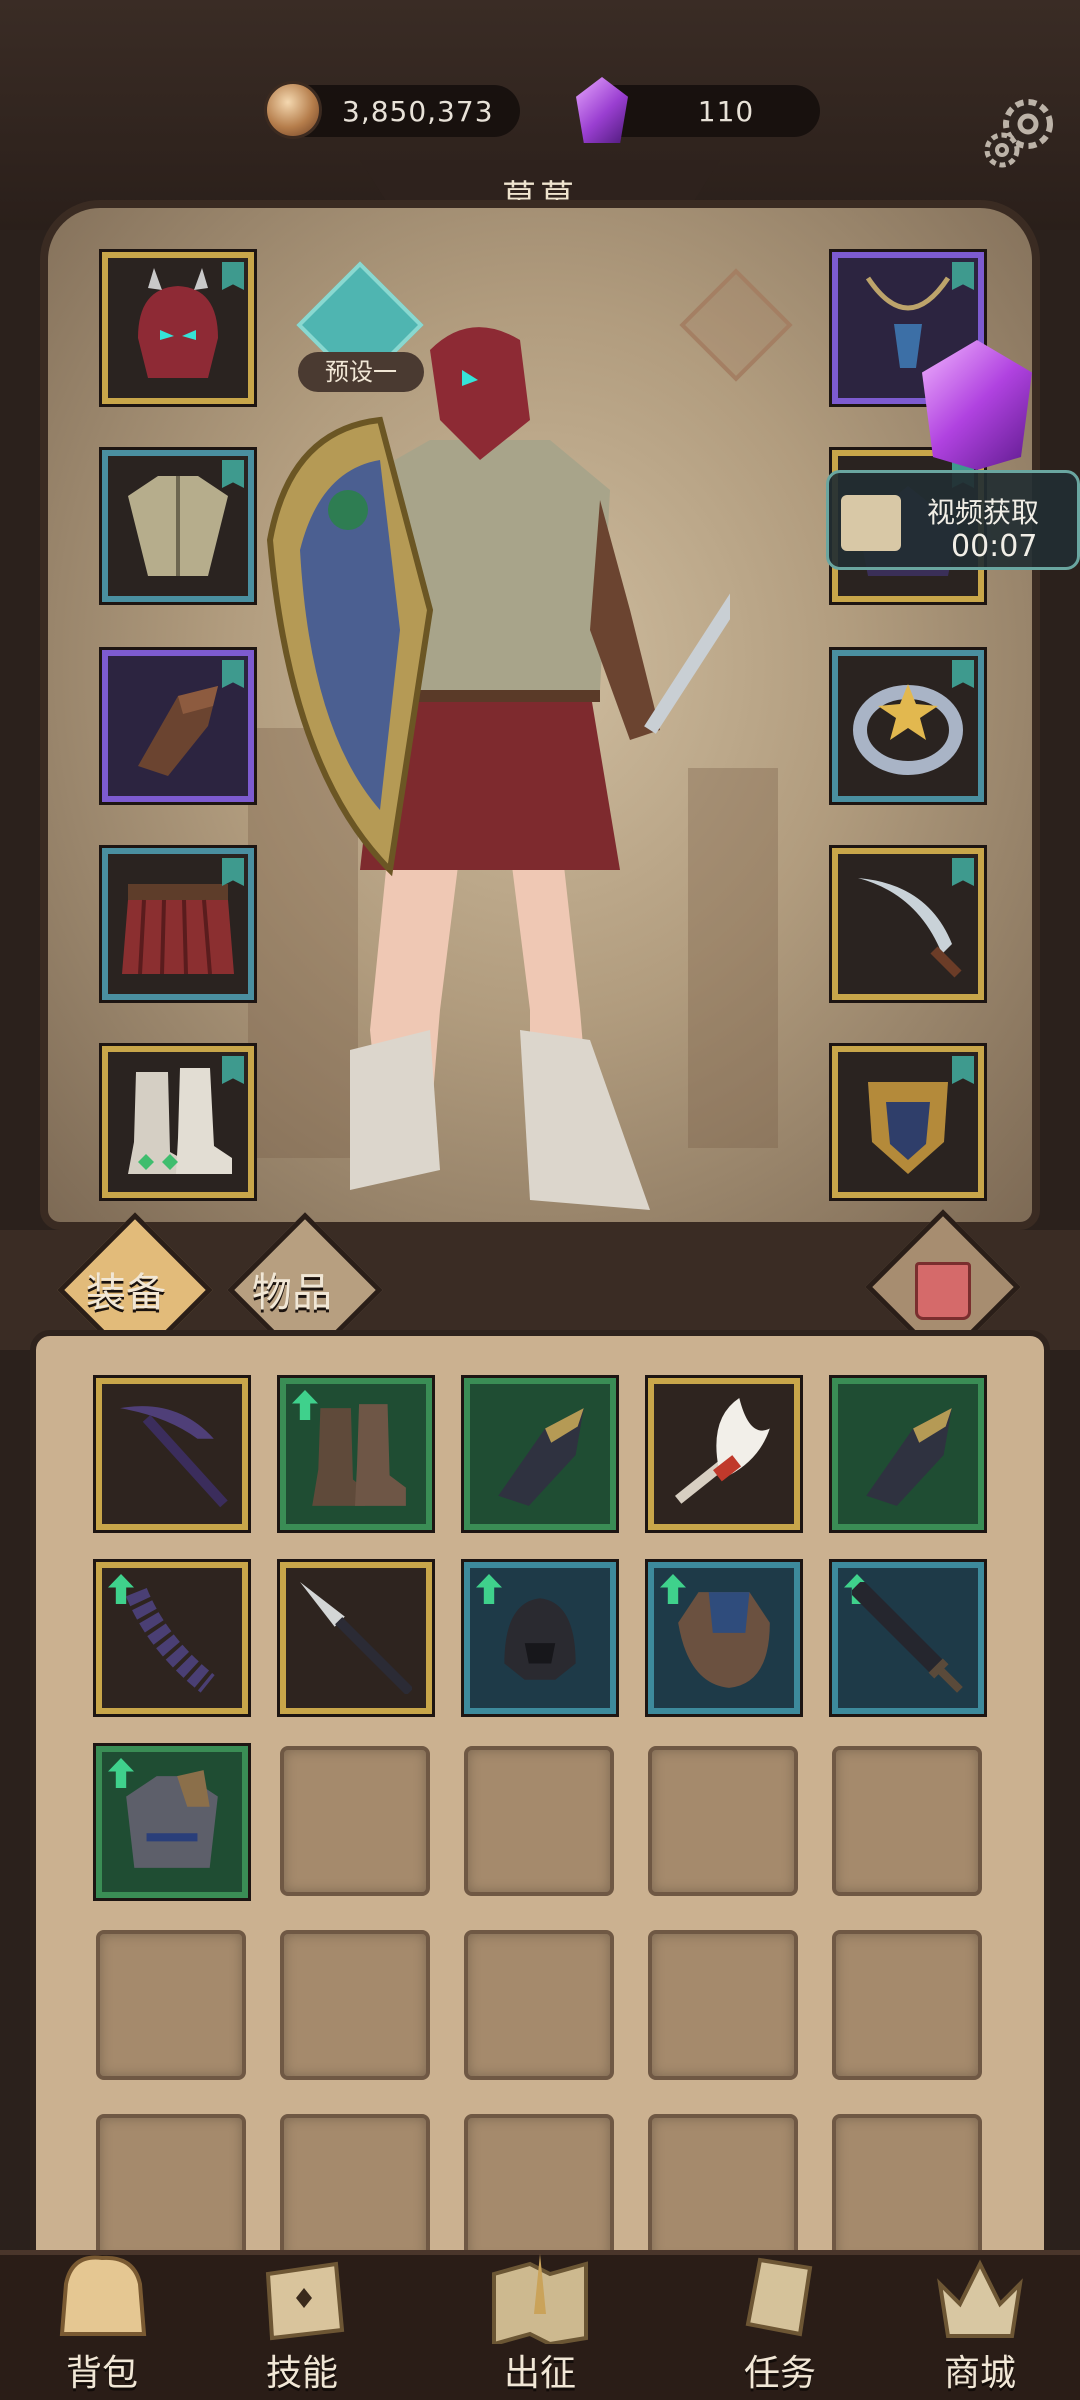 The height and width of the screenshot is (2400, 1080). Describe the element at coordinates (539, 2373) in the screenshot. I see `nav-expedition-label: 出征` at that location.